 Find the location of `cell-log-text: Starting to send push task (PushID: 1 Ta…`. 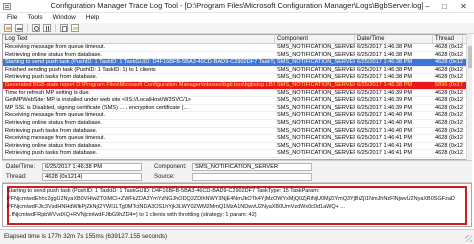

cell-log-text: Starting to send push task (PushID: 1 Ta… is located at coordinates (140, 62).